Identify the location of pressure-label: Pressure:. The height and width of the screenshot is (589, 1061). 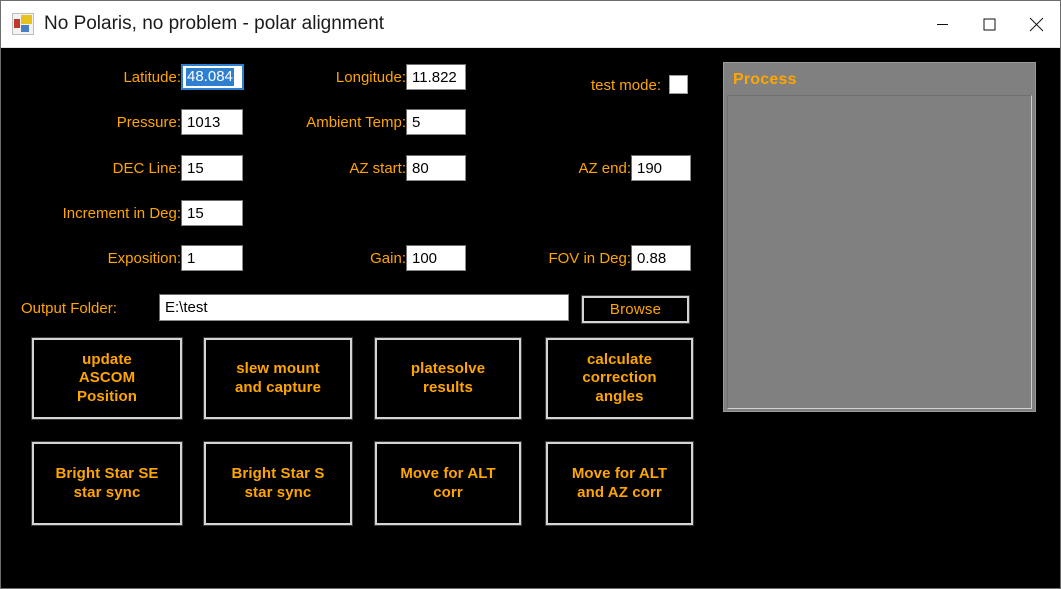
(148, 122).